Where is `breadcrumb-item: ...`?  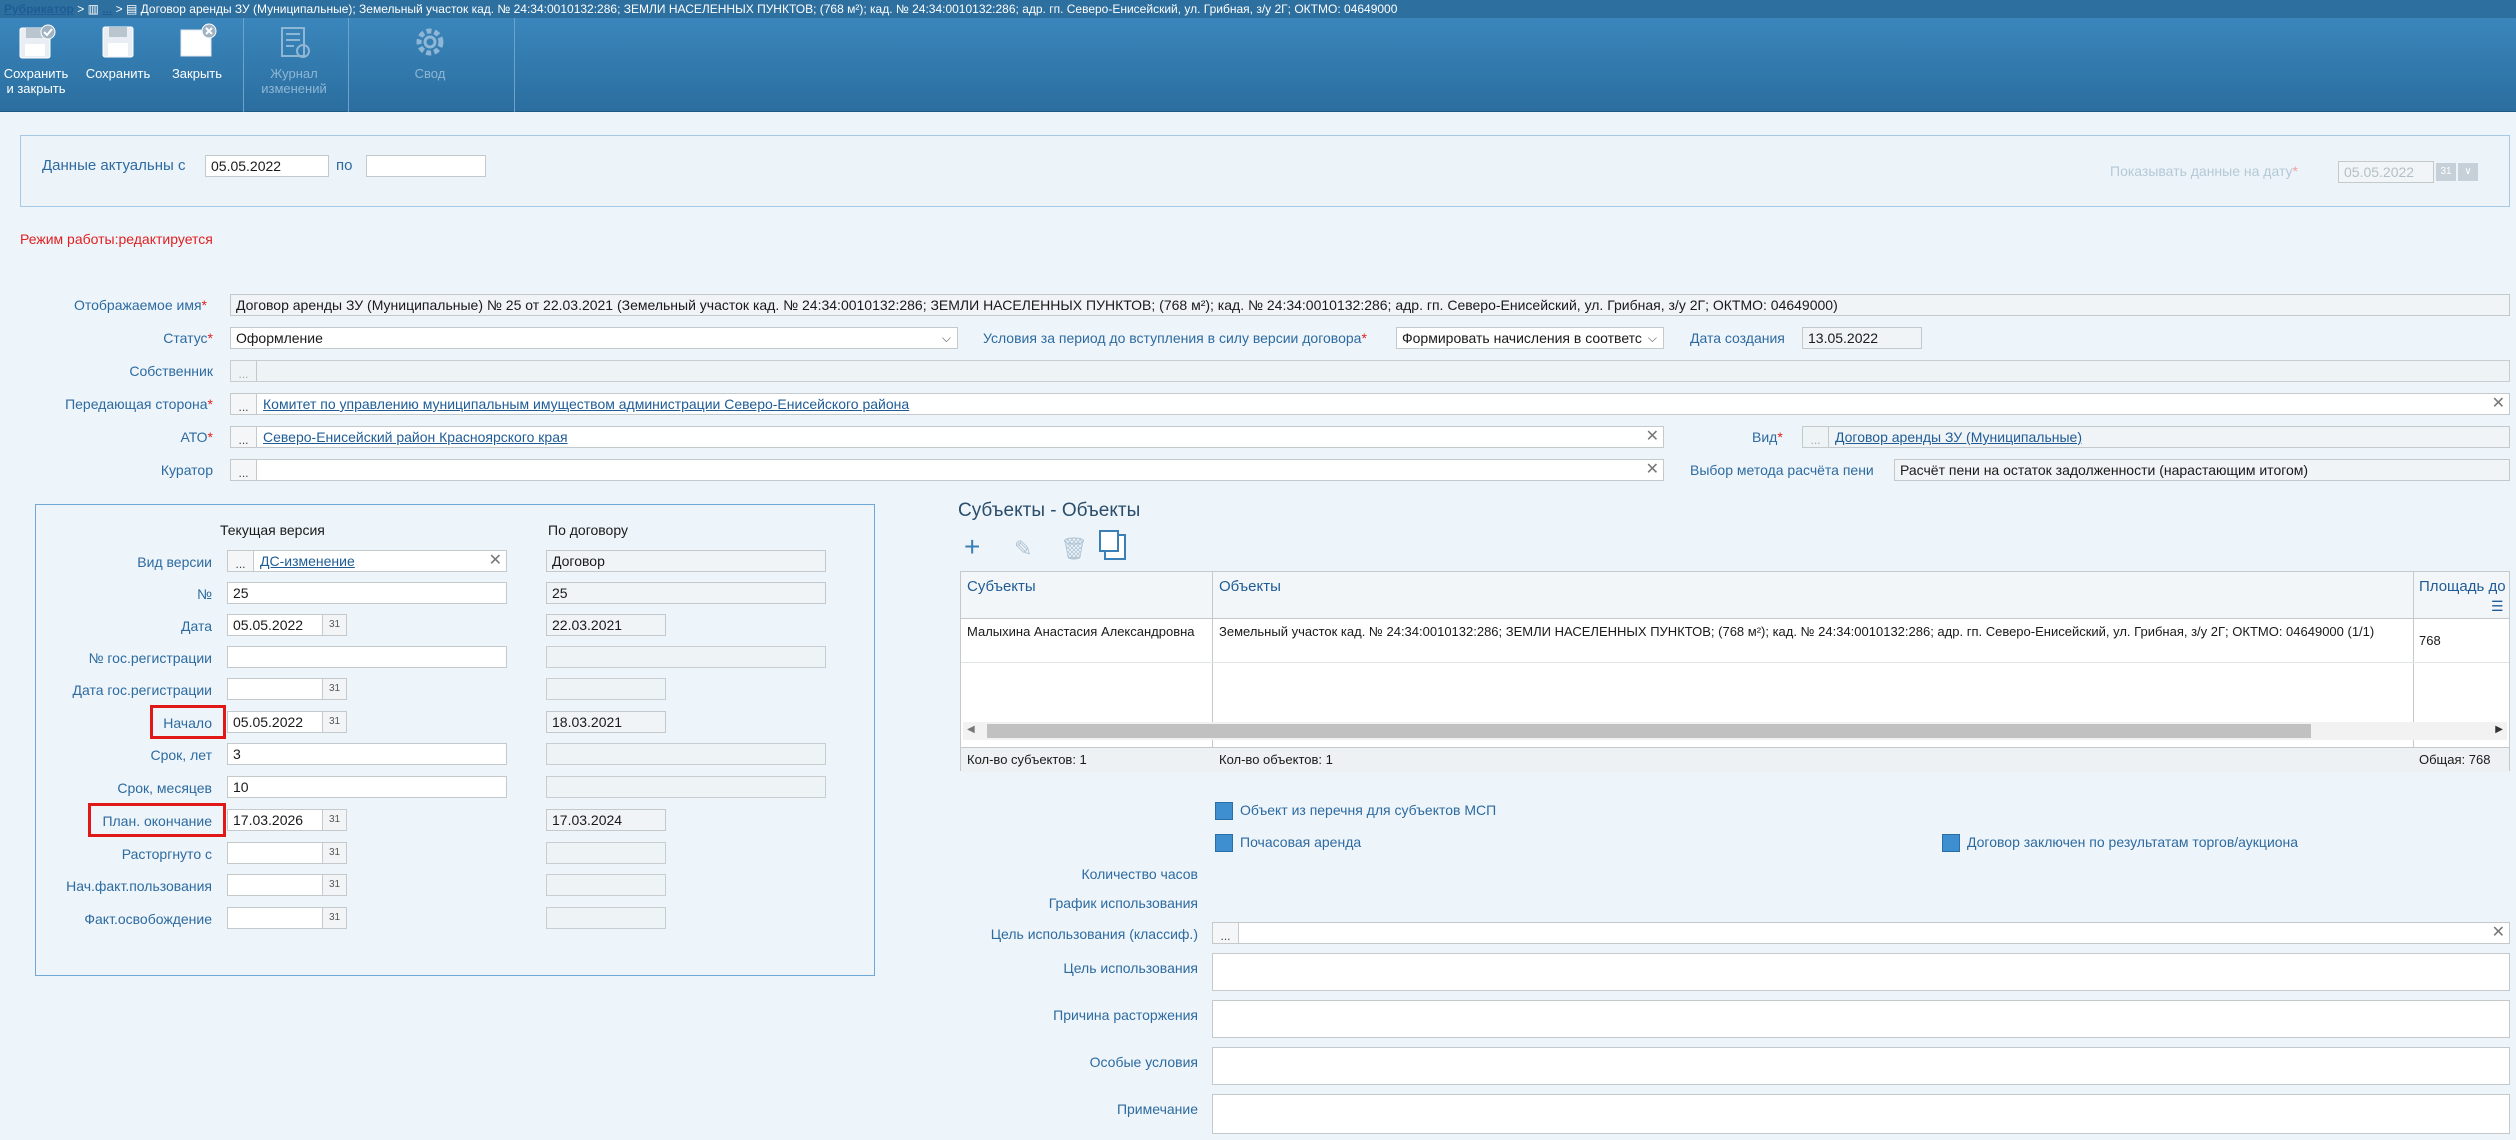
breadcrumb-item: ... is located at coordinates (107, 9).